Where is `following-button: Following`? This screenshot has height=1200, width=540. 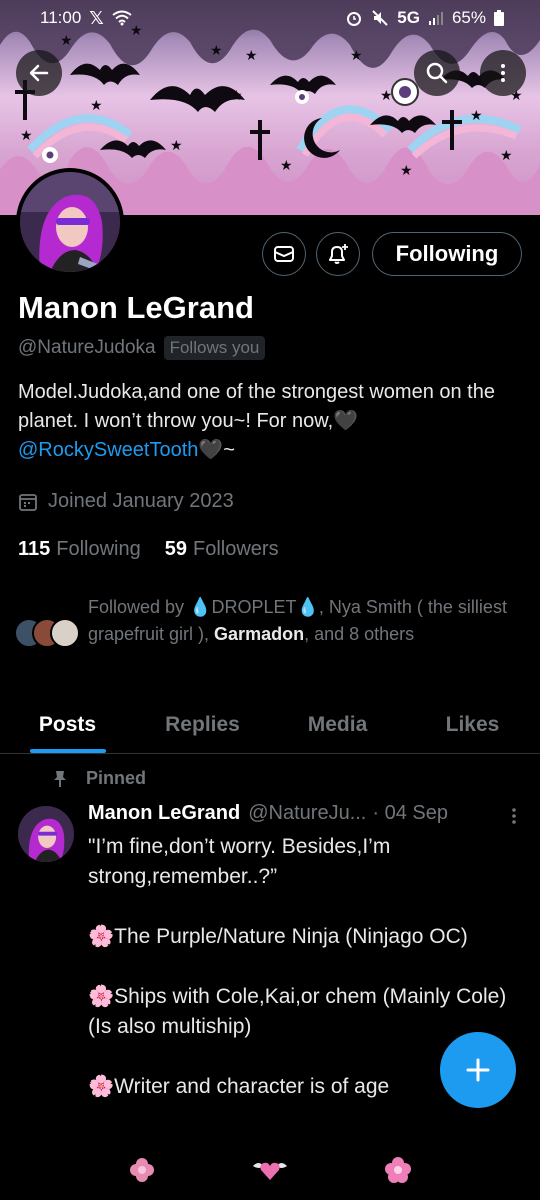
following-button: Following is located at coordinates (447, 254).